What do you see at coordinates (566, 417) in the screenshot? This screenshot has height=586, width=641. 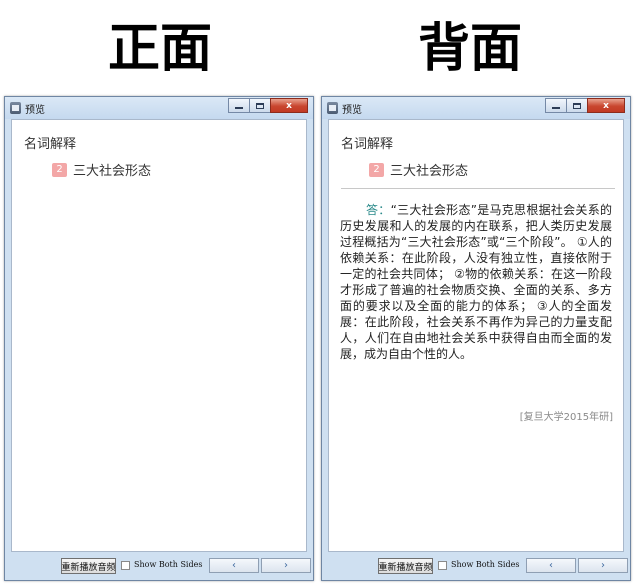 I see `source-citation: [复旦大学2015年研]` at bounding box center [566, 417].